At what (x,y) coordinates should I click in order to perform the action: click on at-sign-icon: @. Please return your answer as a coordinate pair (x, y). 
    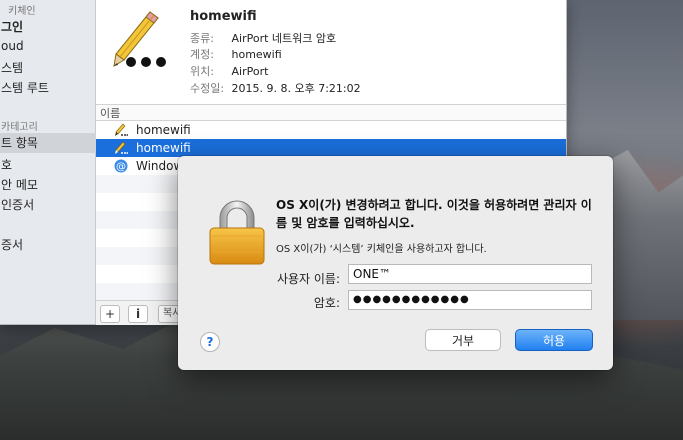
    Looking at the image, I should click on (121, 166).